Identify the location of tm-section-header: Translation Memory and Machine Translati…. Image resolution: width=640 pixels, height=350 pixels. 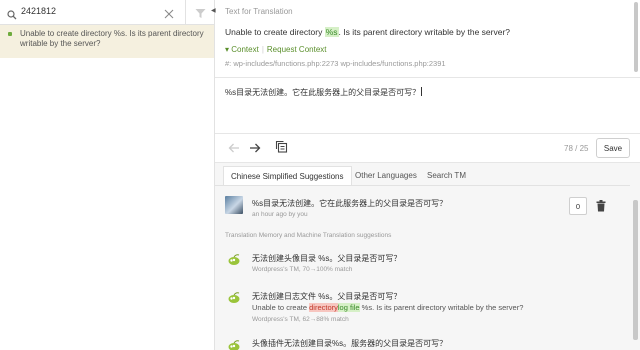
(308, 235).